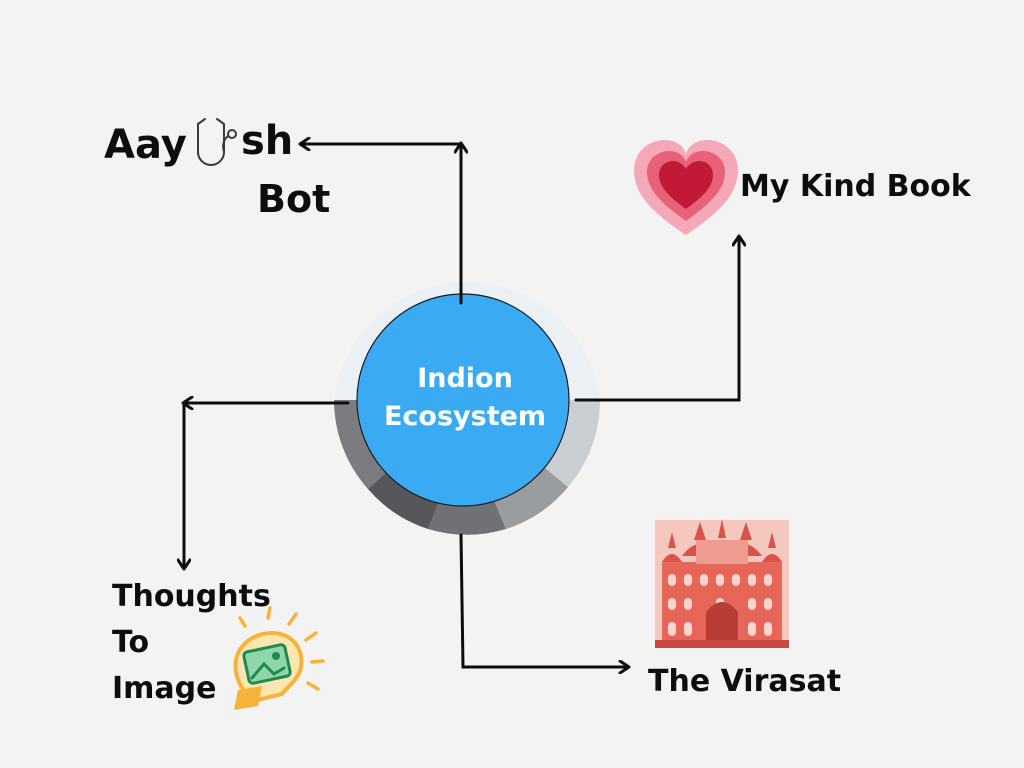 This screenshot has width=1024, height=768. What do you see at coordinates (164, 688) in the screenshot?
I see `thoughts-to-image-line3: Image` at bounding box center [164, 688].